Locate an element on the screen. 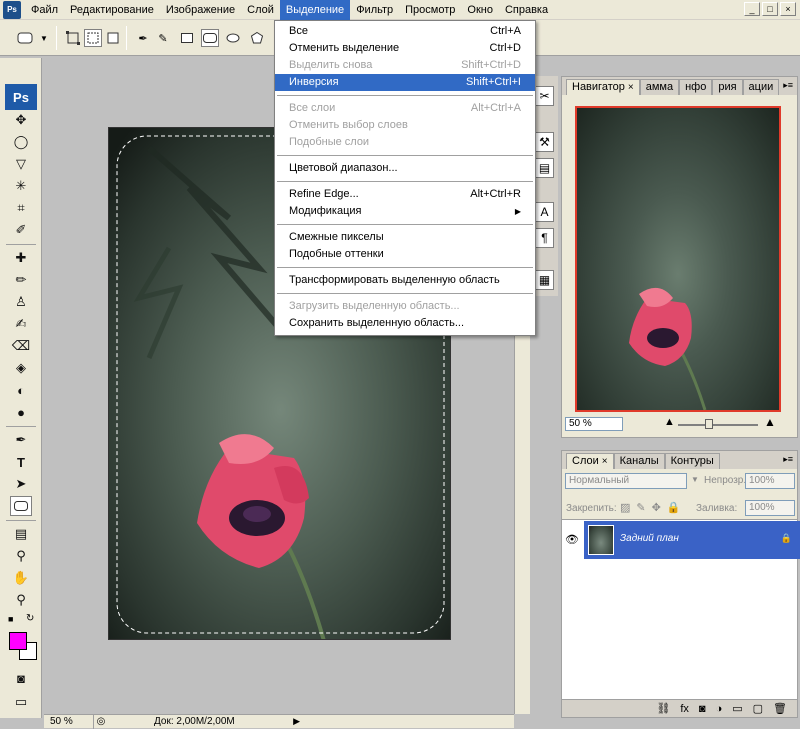  layer-row: 👁 Задний план 🔒 is located at coordinates (682, 540).